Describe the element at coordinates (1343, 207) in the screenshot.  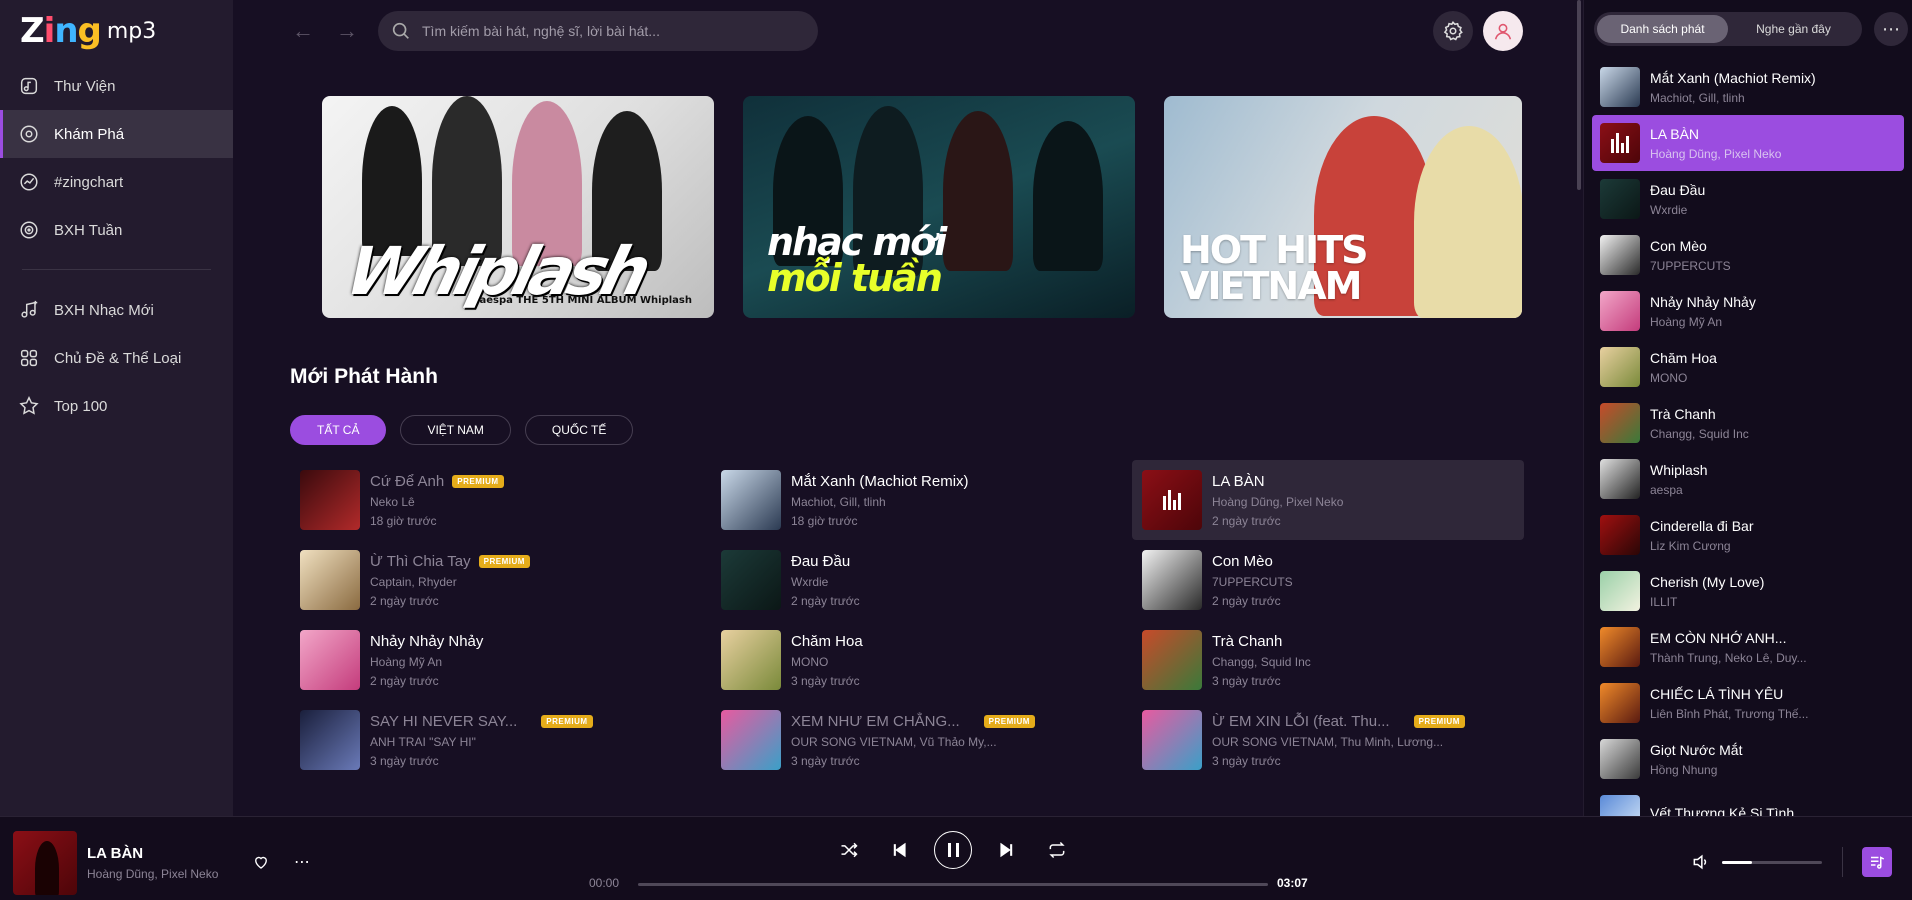
I see `hot-hits-banner: HOT HITS VIETNAM` at that location.